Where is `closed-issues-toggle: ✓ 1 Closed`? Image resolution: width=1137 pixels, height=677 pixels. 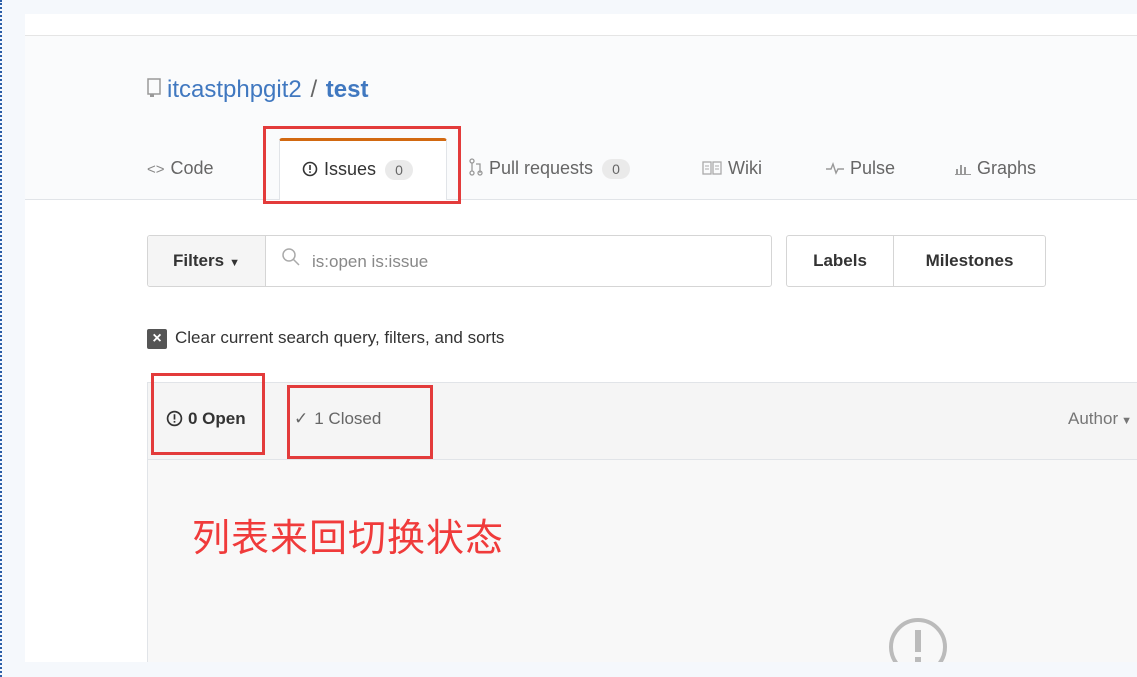
closed-issues-toggle: ✓ 1 Closed is located at coordinates (337, 419).